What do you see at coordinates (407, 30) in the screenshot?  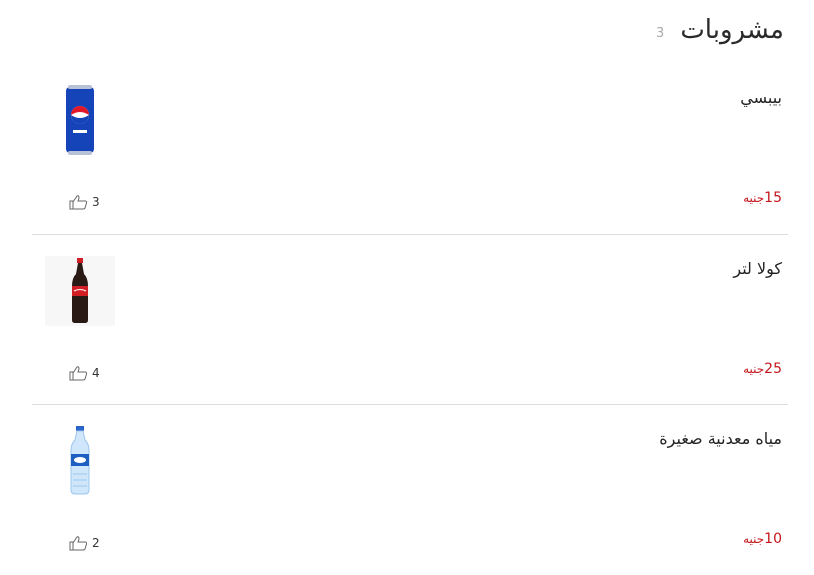 I see `category-header: مشروبات 3` at bounding box center [407, 30].